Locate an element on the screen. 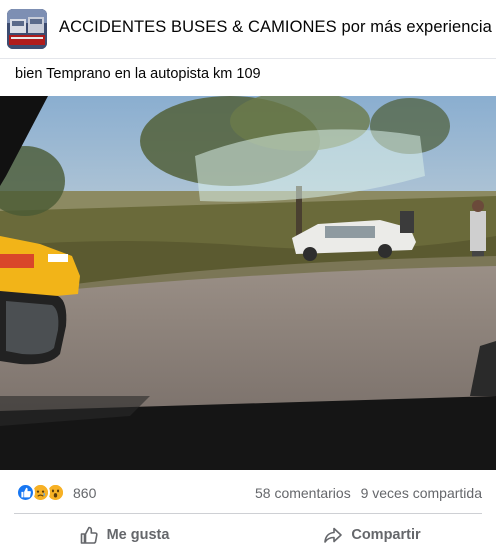 Image resolution: width=496 pixels, height=551 pixels. engagement-counts: 58 comentarios 9 veces compartida is located at coordinates (368, 493).